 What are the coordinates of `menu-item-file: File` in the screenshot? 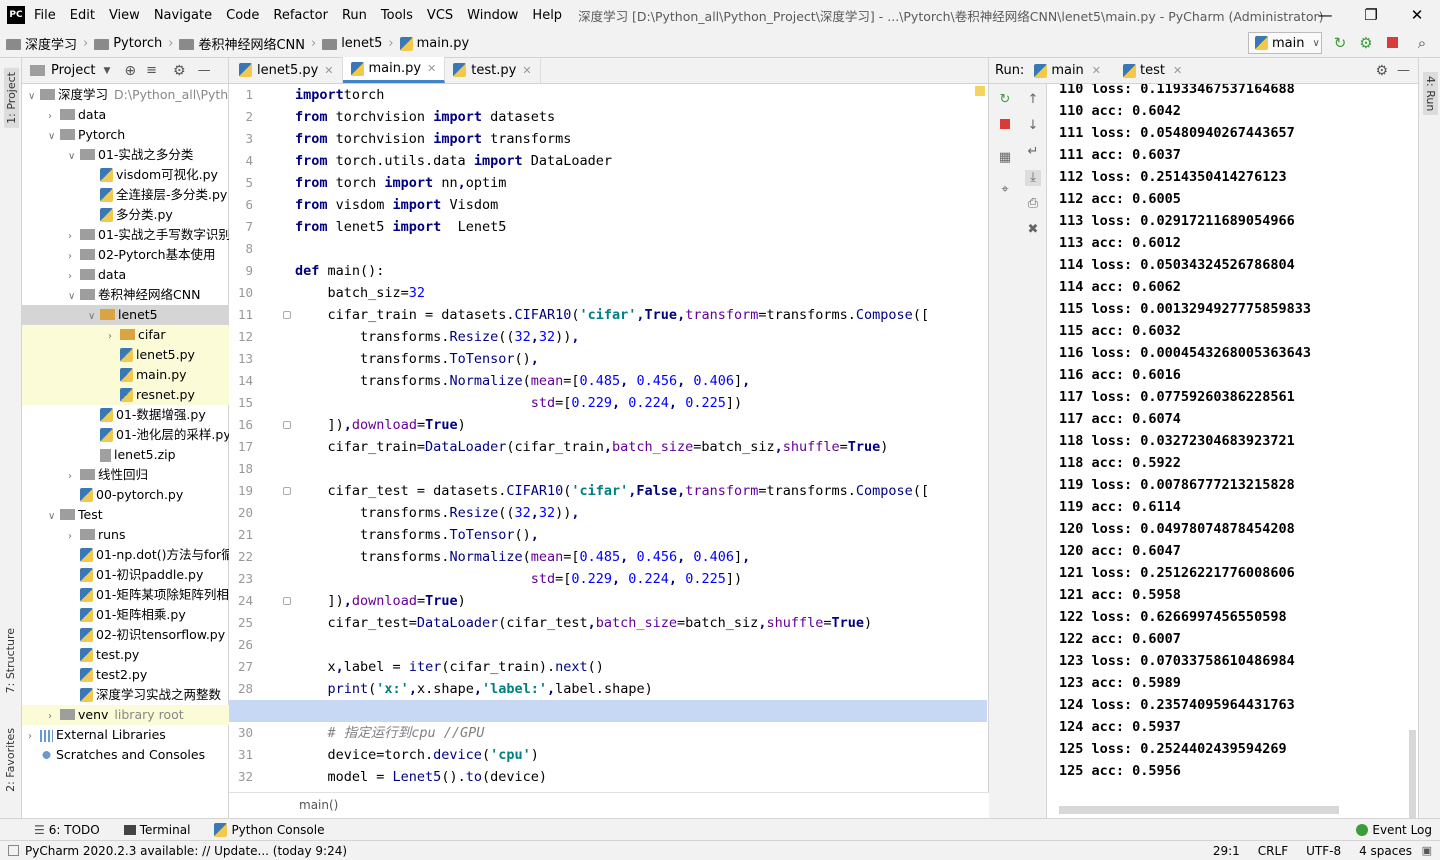 It's located at (45, 15).